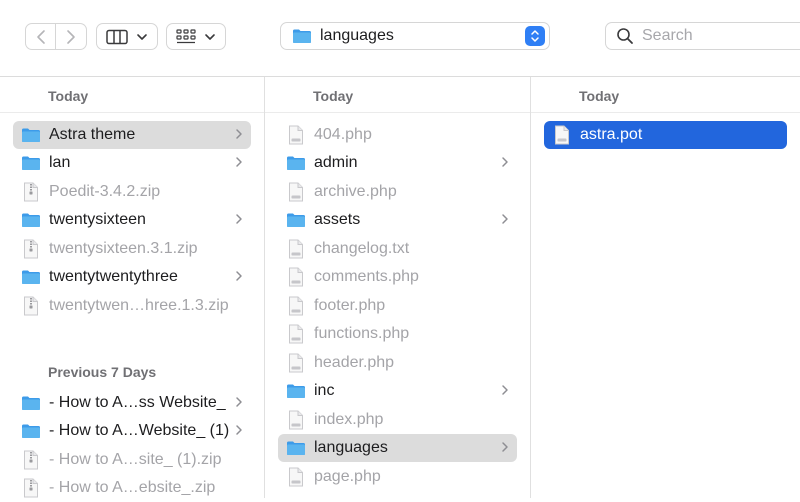 Image resolution: width=800 pixels, height=502 pixels. What do you see at coordinates (113, 276) in the screenshot?
I see `item-name: twentytwentythree` at bounding box center [113, 276].